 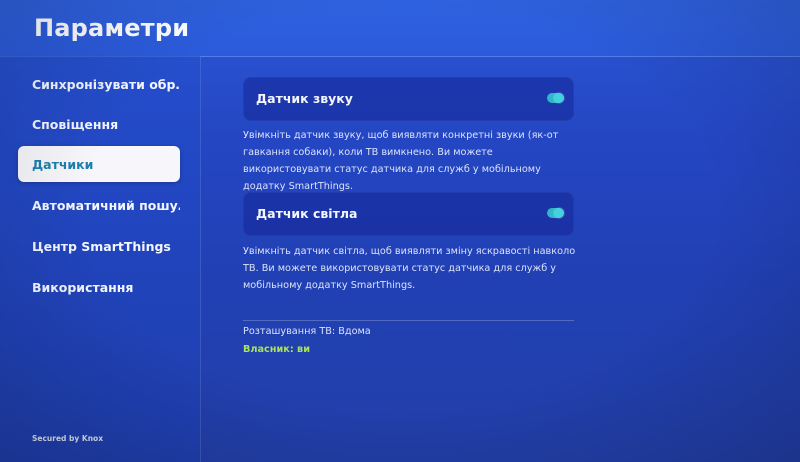 What do you see at coordinates (408, 99) in the screenshot?
I see `sound-sensor-setting: Датчик звуку` at bounding box center [408, 99].